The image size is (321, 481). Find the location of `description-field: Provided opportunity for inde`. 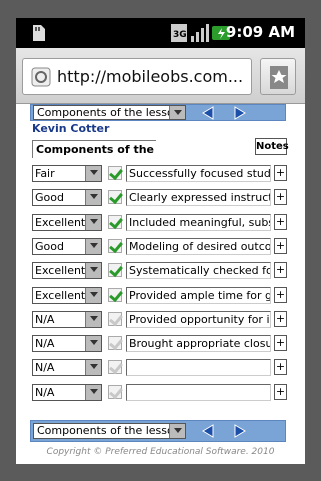

description-field: Provided opportunity for inde is located at coordinates (198, 319).